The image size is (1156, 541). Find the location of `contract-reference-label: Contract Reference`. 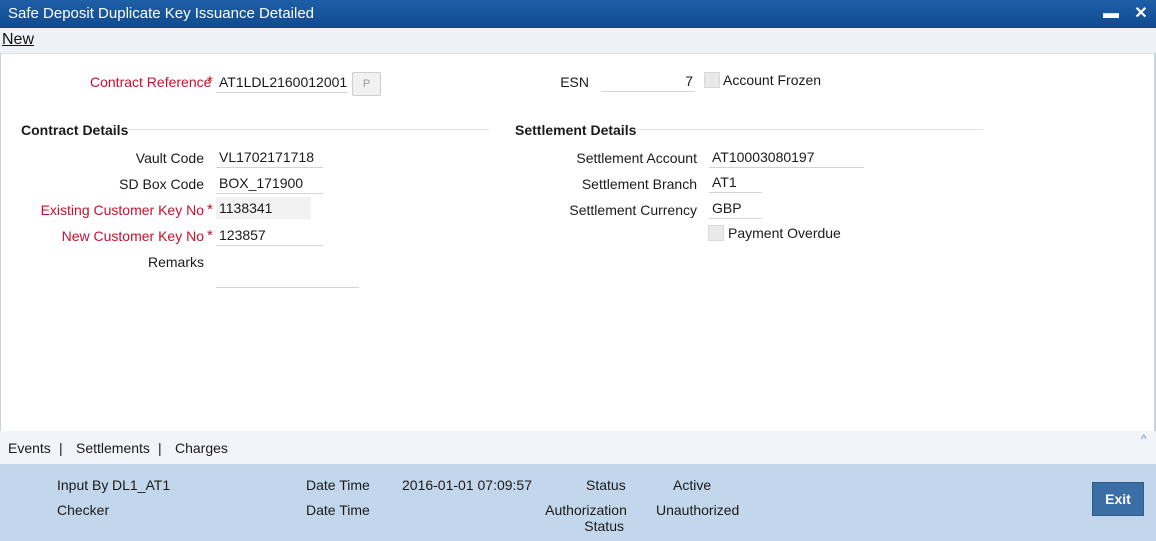

contract-reference-label: Contract Reference is located at coordinates (151, 82).